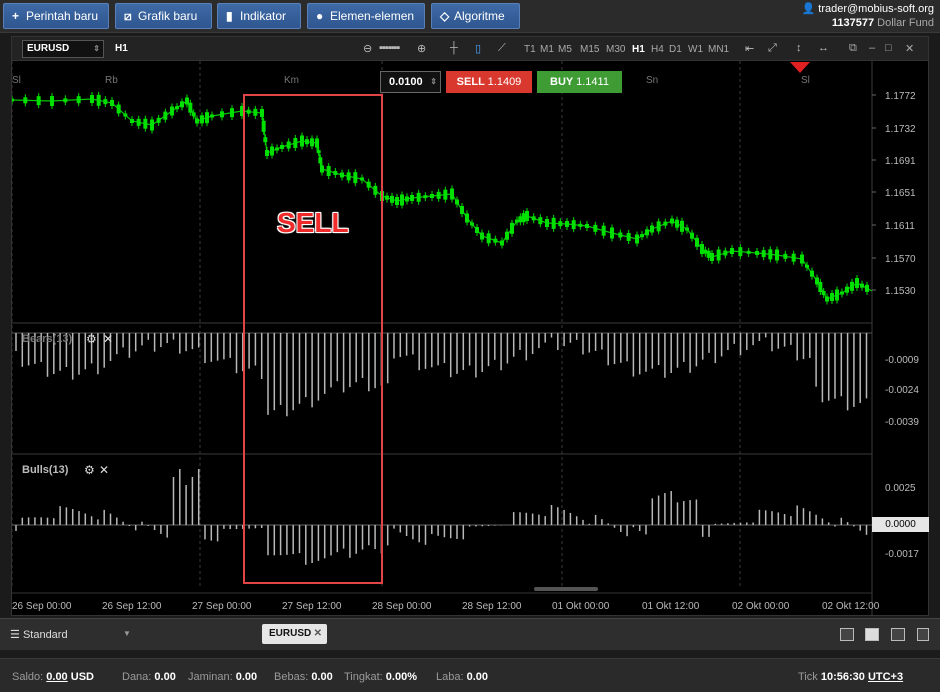 The height and width of the screenshot is (692, 940). Describe the element at coordinates (478, 48) in the screenshot. I see `candle-type-icon: ▯` at that location.